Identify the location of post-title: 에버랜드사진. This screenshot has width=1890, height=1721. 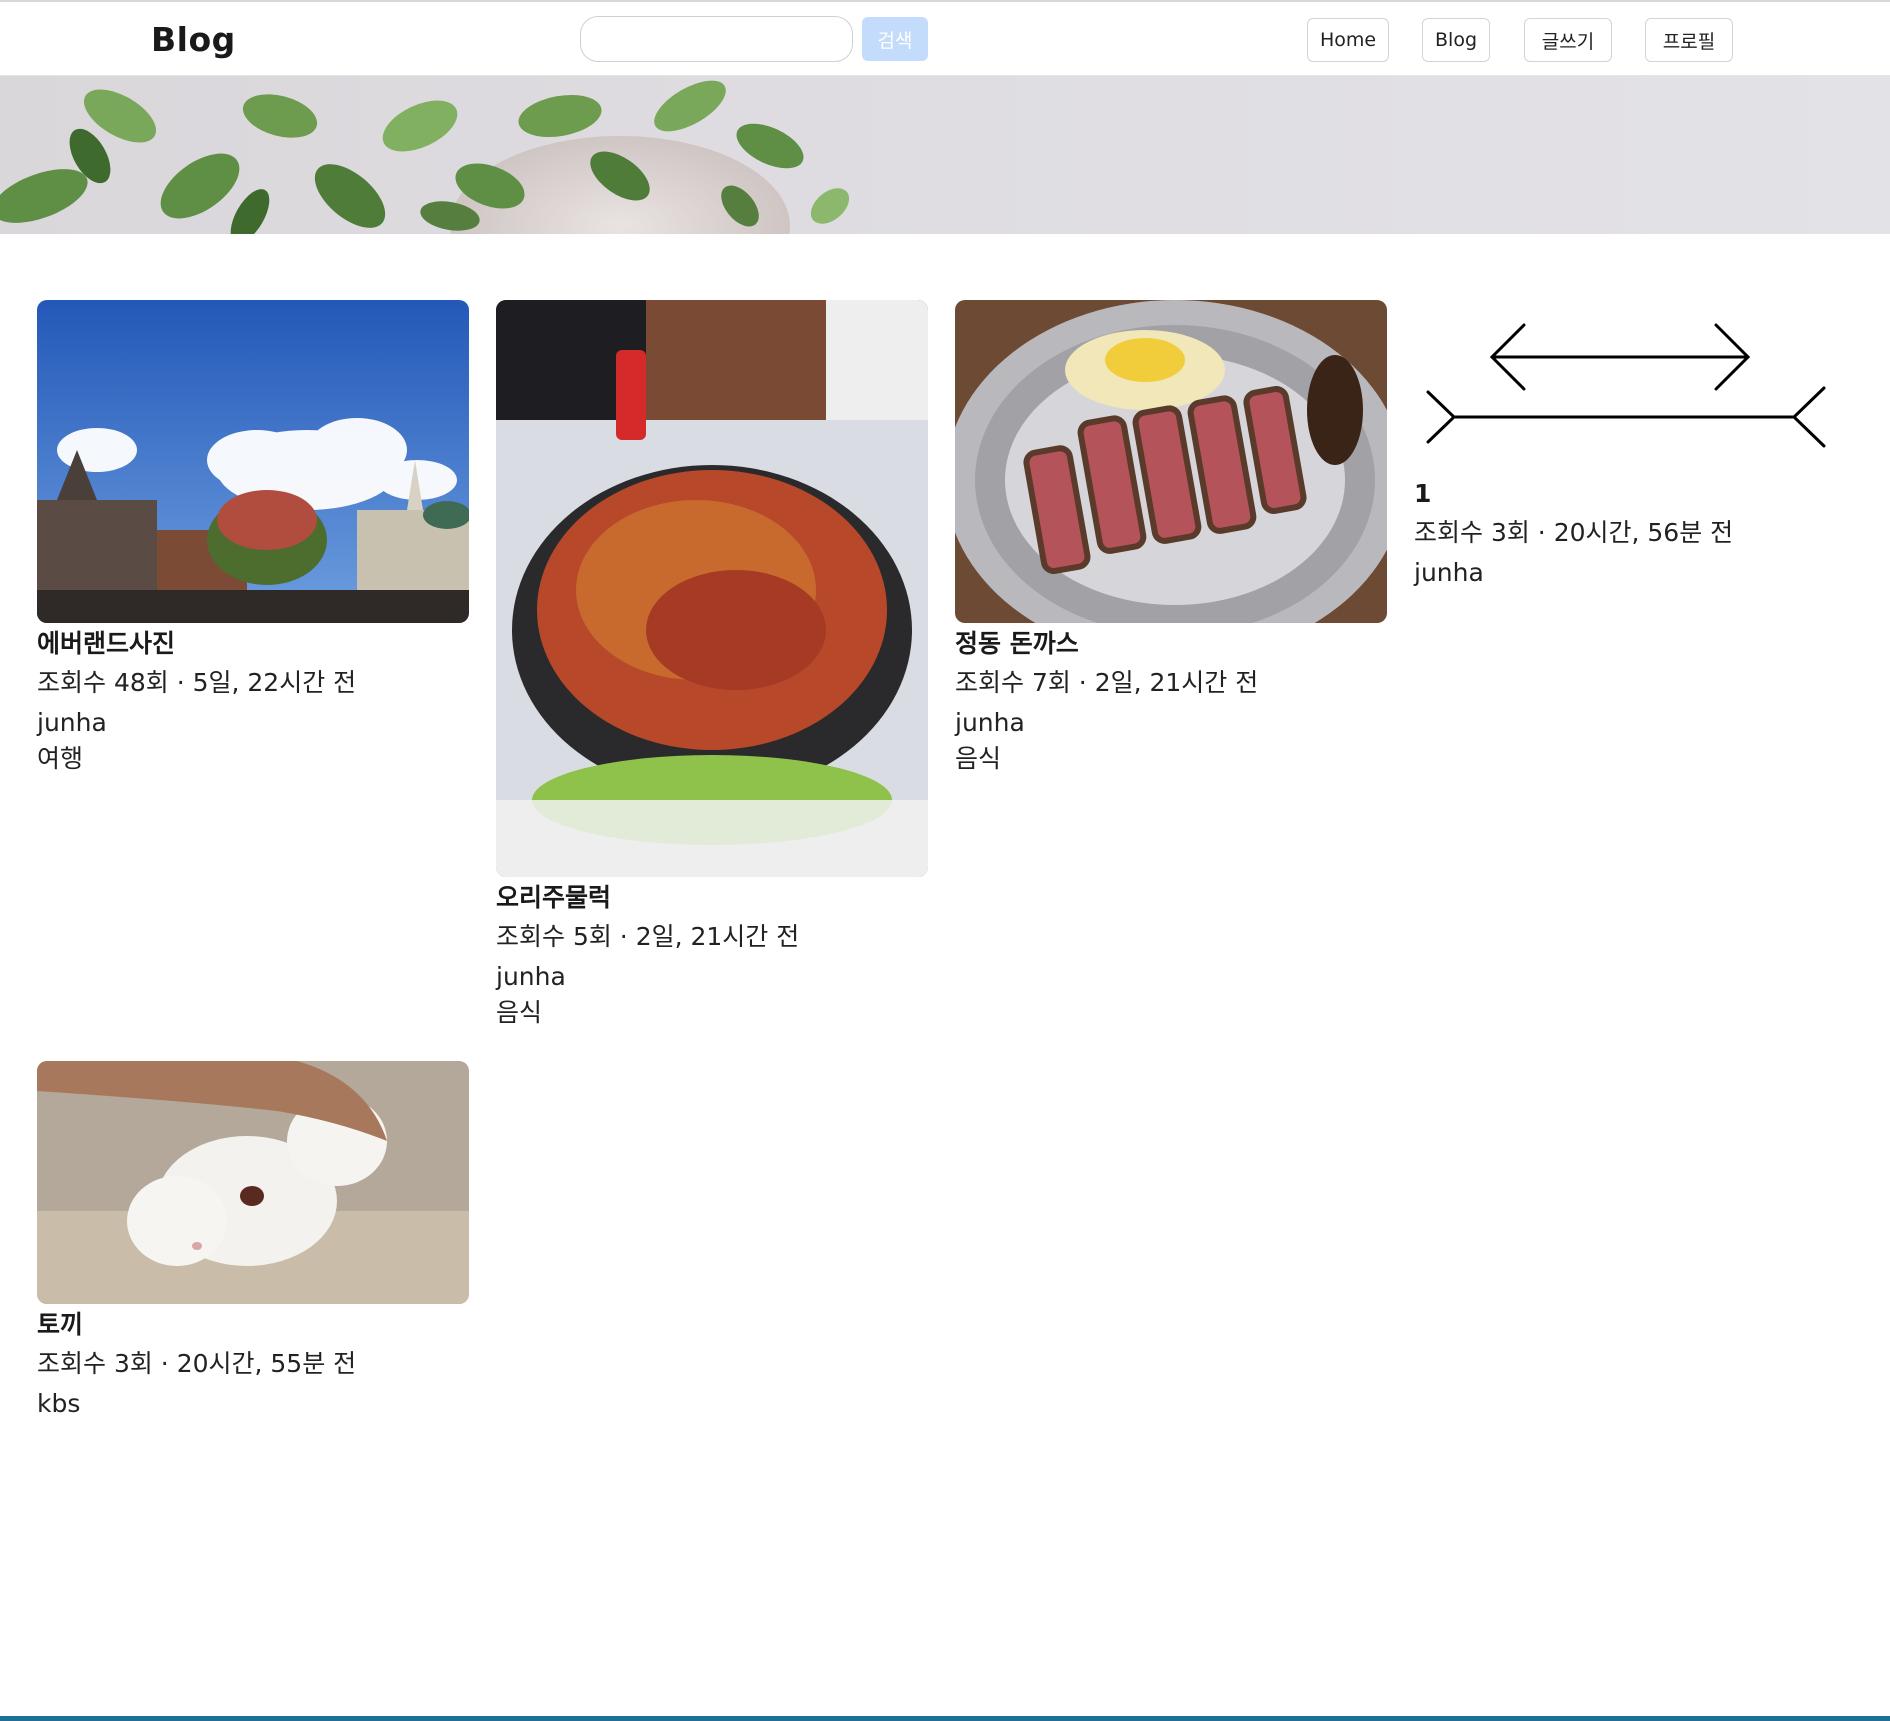
(253, 644).